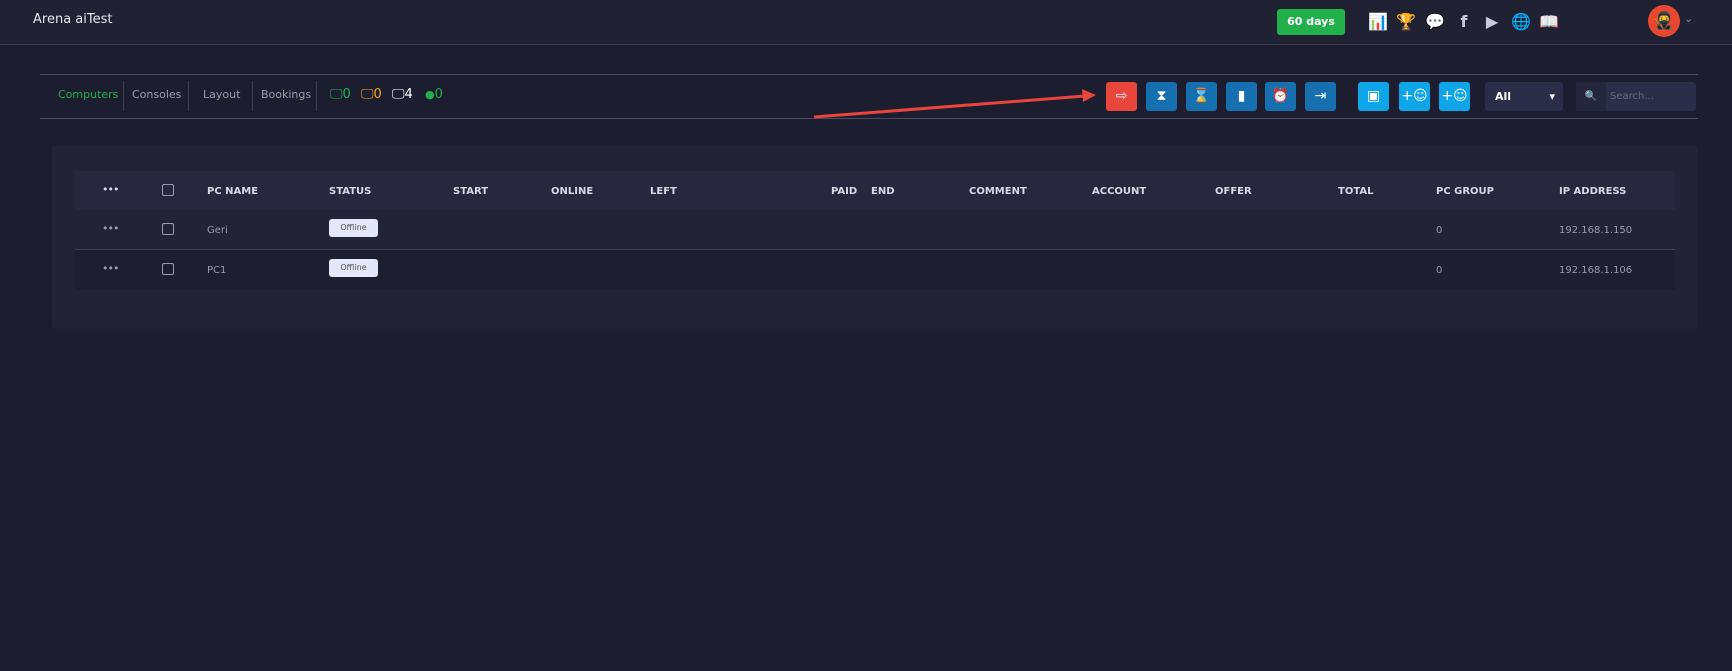 This screenshot has height=671, width=1732. What do you see at coordinates (470, 191) in the screenshot?
I see `col-start: START` at bounding box center [470, 191].